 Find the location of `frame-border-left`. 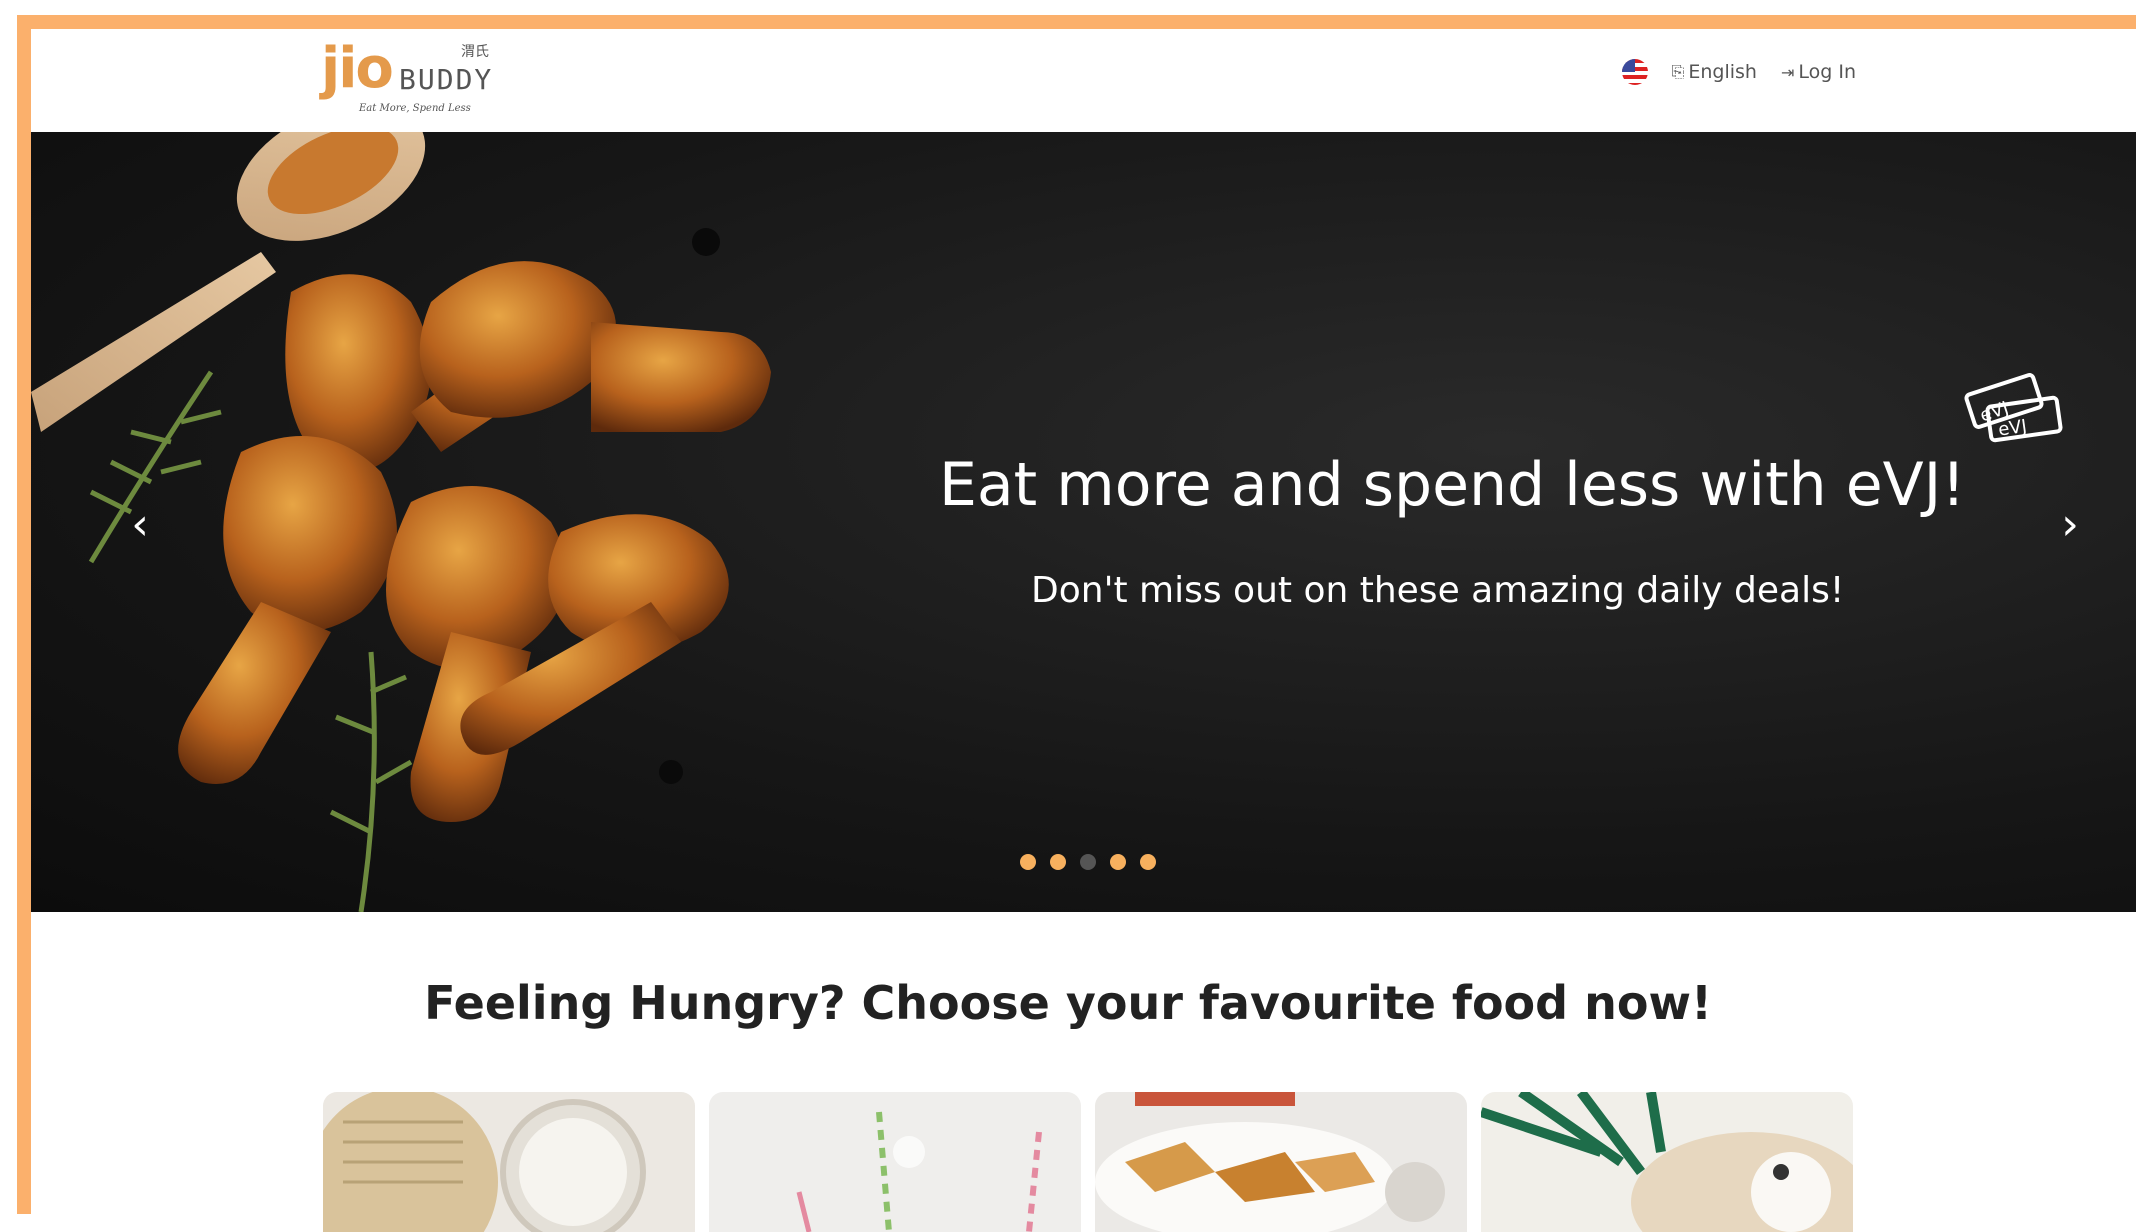

frame-border-left is located at coordinates (24, 614).